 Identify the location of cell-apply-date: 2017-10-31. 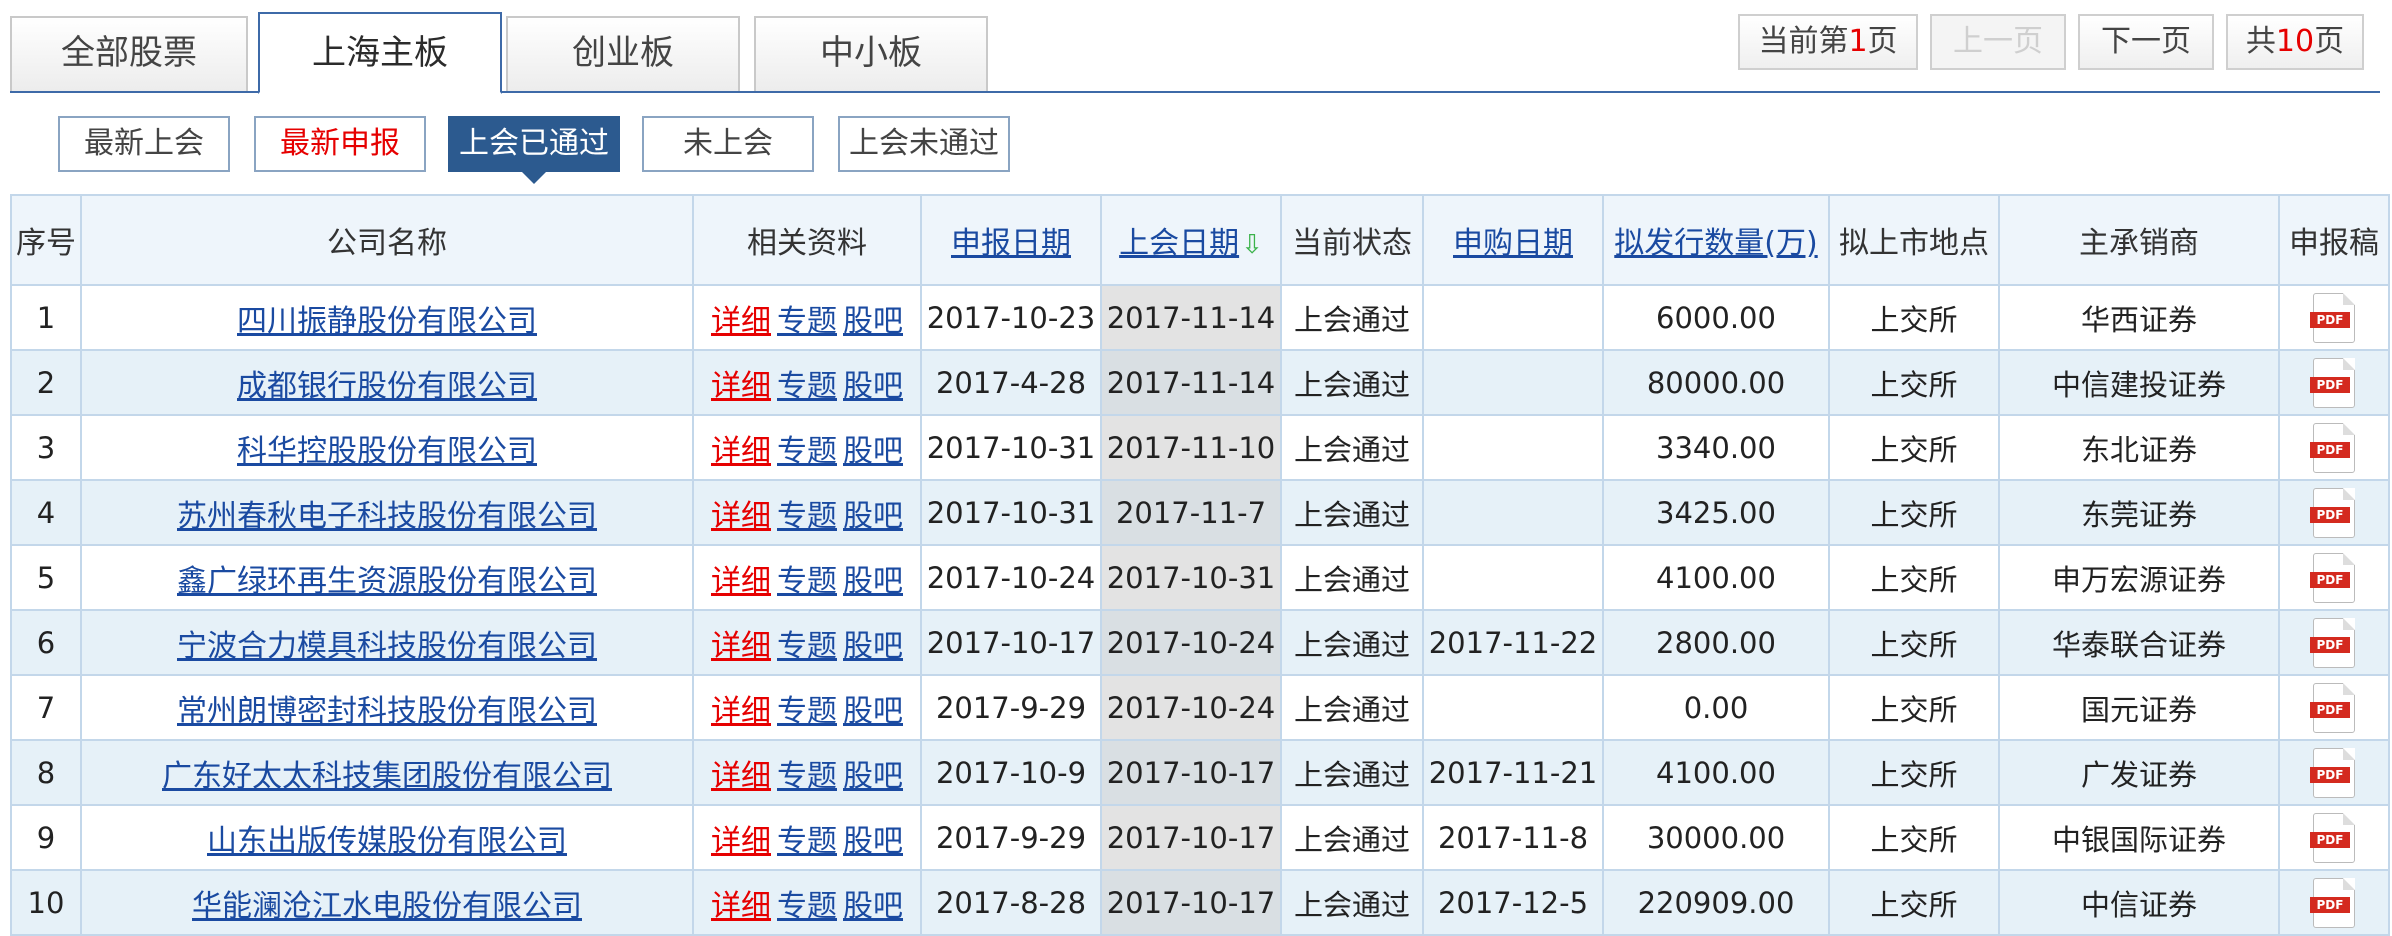
(1011, 512).